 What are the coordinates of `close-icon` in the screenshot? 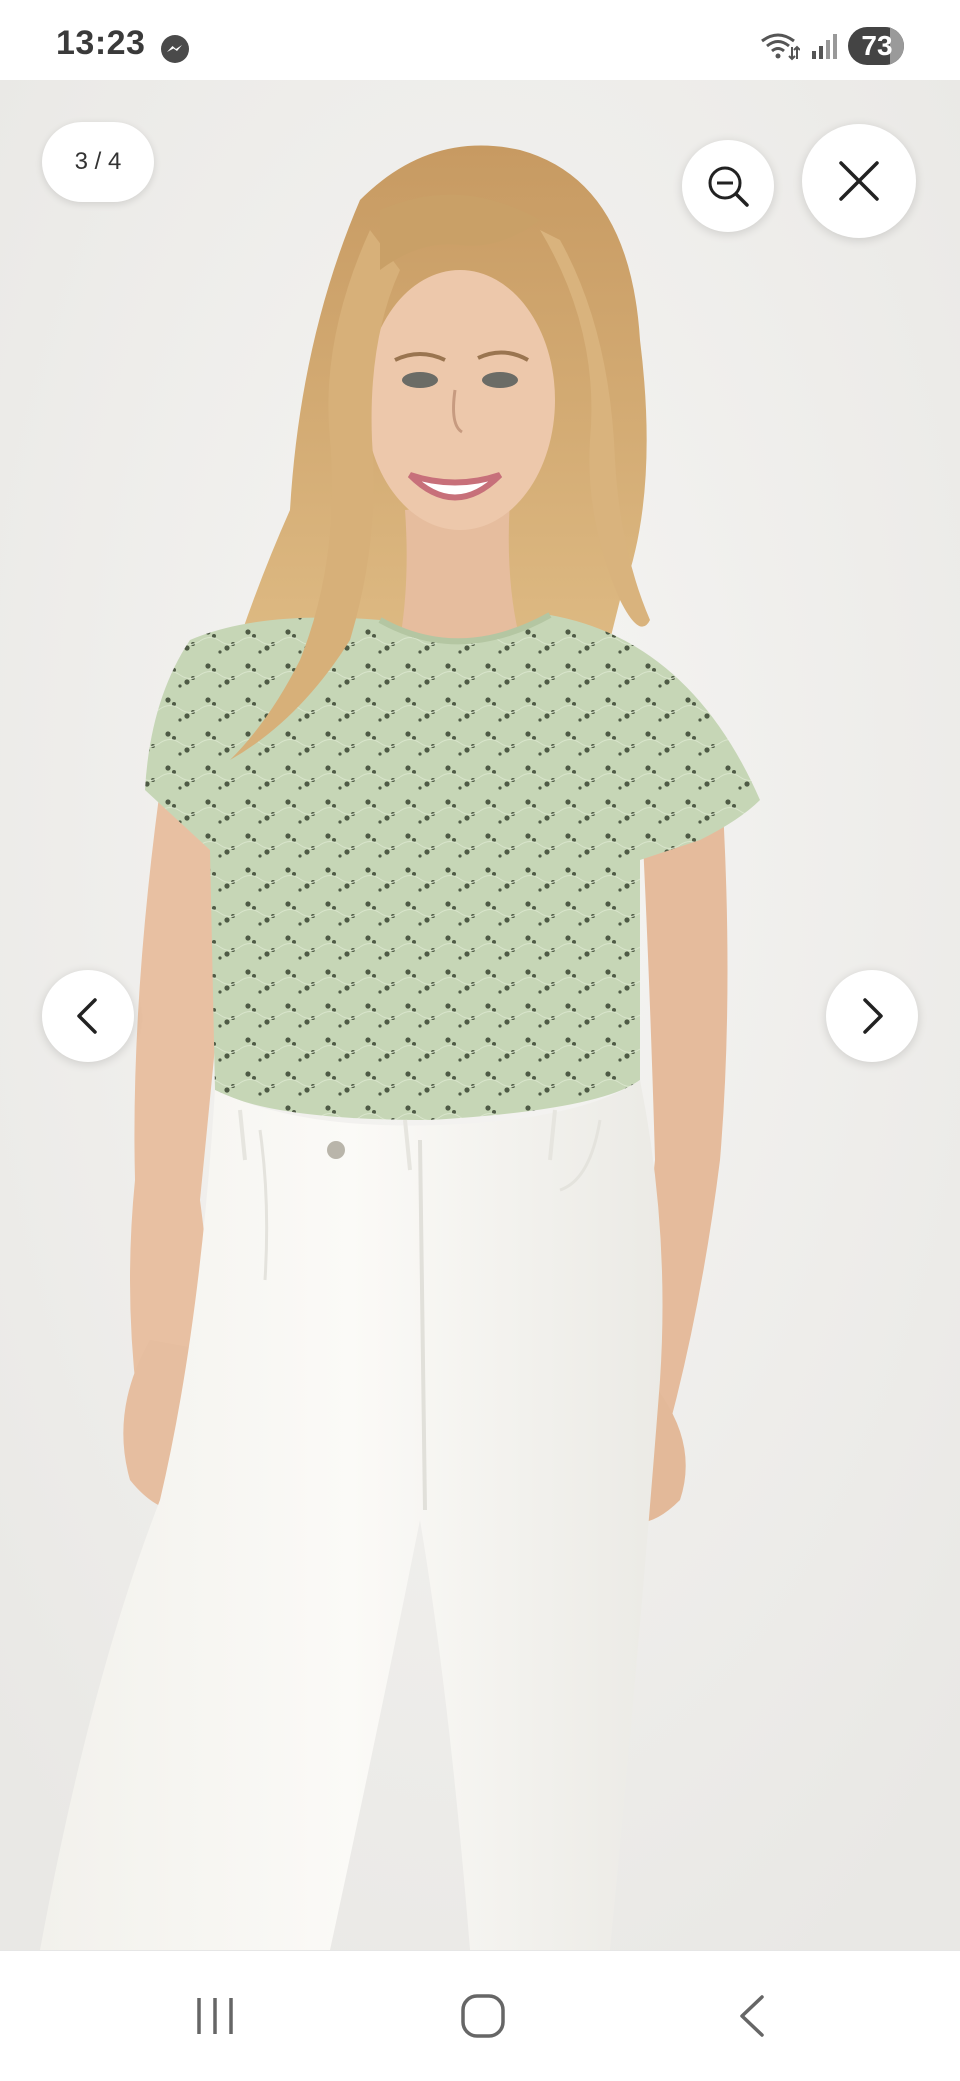 It's located at (859, 181).